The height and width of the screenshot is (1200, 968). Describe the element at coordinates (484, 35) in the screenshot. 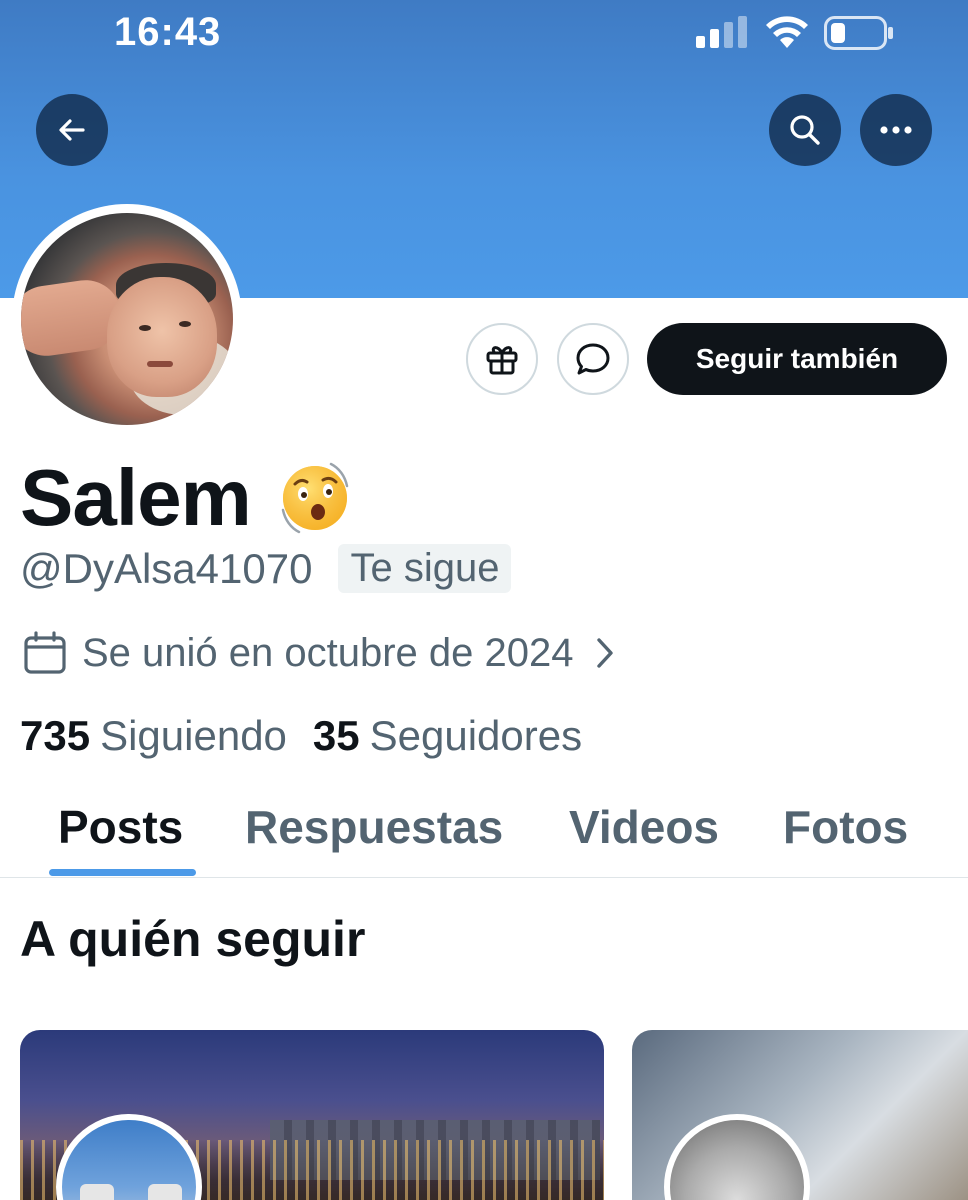

I see `status-bar: 16:43` at that location.